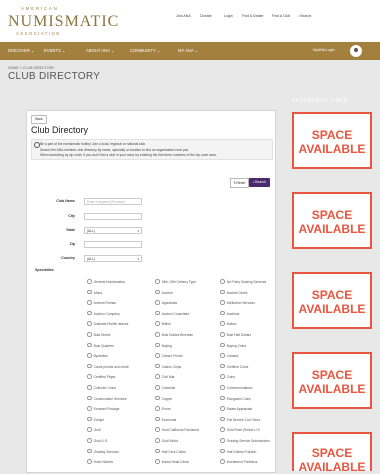 Image resolution: width=380 pixels, height=474 pixels. I want to click on ad-space-1: SPACE AVAILABLE, so click(332, 140).